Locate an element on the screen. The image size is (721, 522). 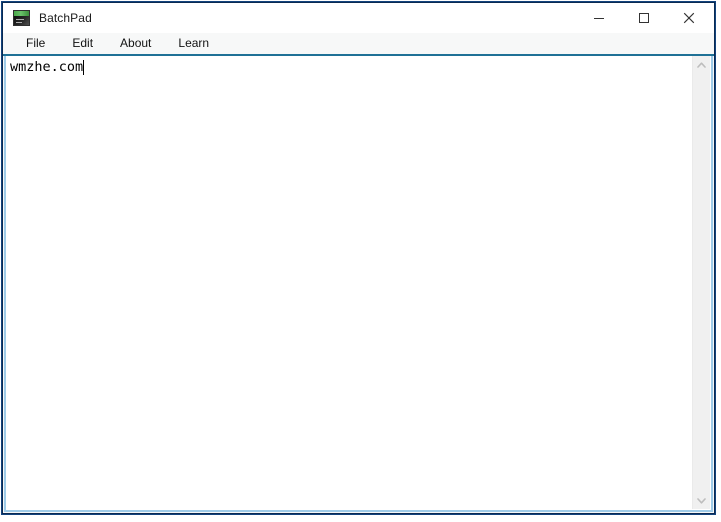
menu-learn: Learn is located at coordinates (194, 43).